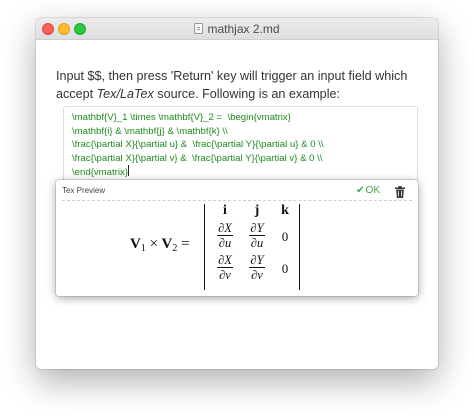  What do you see at coordinates (243, 29) in the screenshot?
I see `window-title: mathjax 2.md` at bounding box center [243, 29].